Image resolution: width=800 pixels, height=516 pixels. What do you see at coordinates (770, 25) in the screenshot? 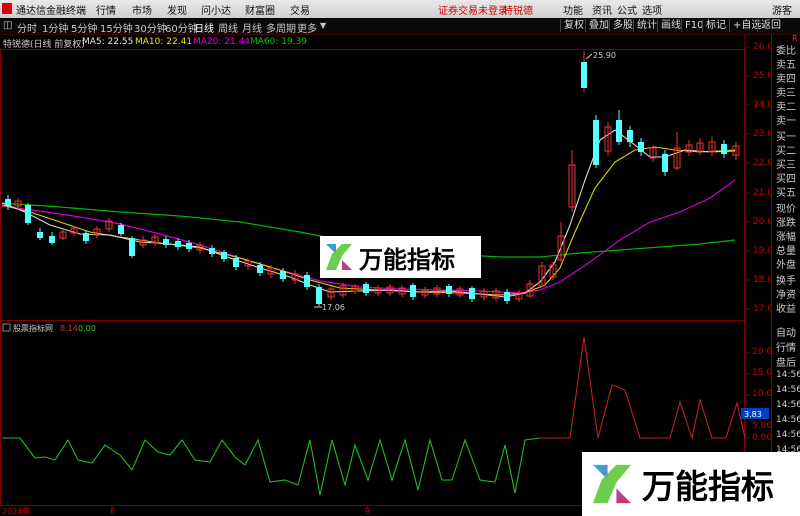
I see `btn-back: 返回` at bounding box center [770, 25].